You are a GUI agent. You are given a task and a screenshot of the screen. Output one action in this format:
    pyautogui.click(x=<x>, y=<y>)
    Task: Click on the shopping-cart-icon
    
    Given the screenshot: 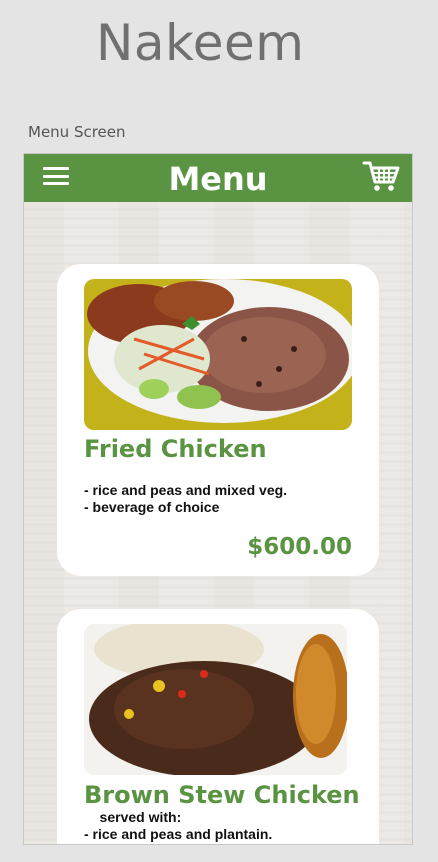 What is the action you would take?
    pyautogui.click(x=381, y=176)
    